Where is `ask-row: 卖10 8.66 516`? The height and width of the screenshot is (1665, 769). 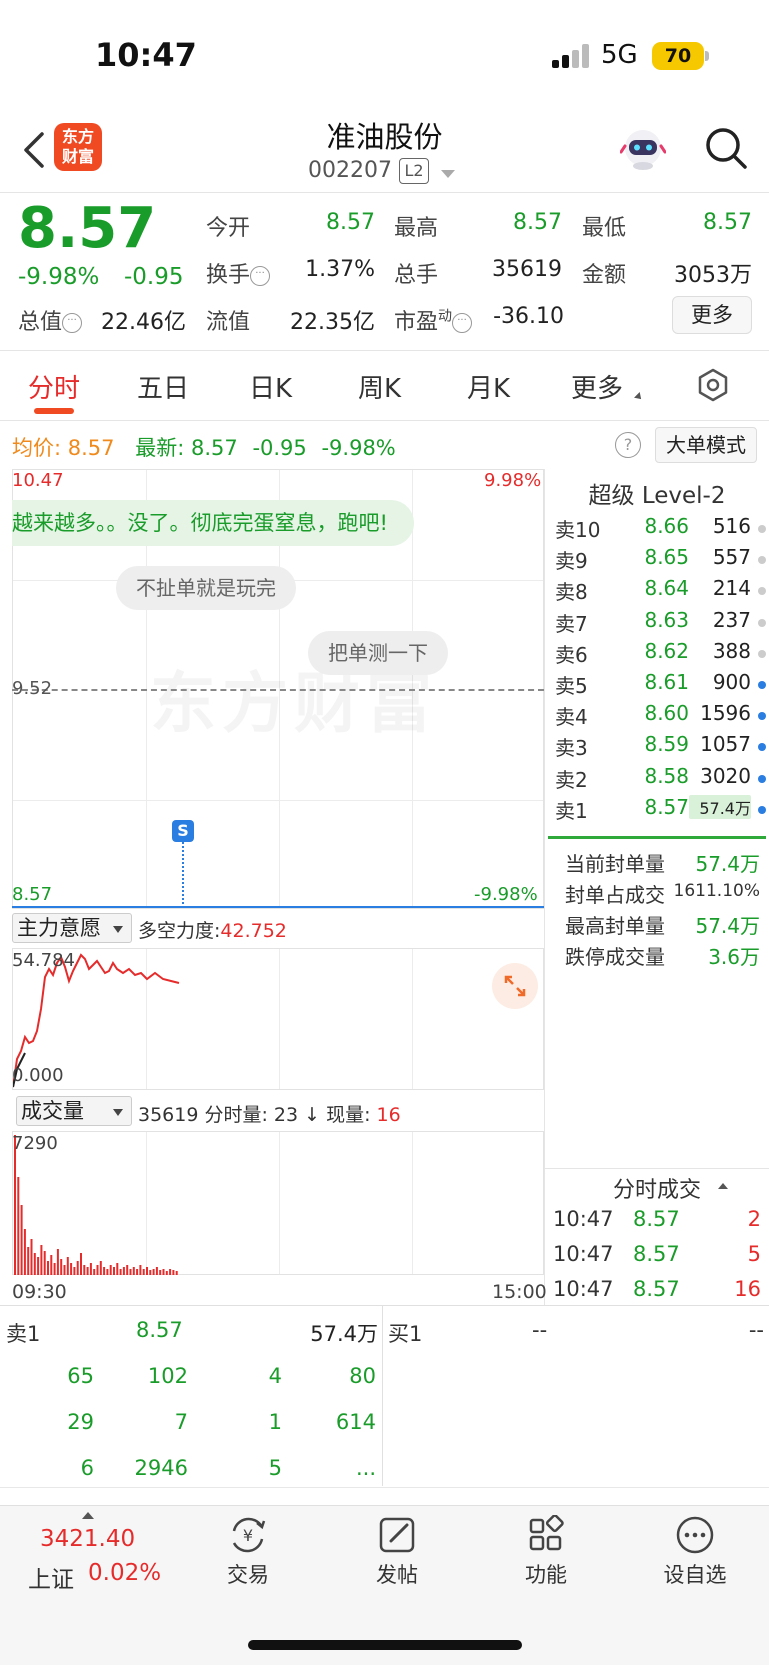
ask-row: 卖10 8.66 516 is located at coordinates (660, 529).